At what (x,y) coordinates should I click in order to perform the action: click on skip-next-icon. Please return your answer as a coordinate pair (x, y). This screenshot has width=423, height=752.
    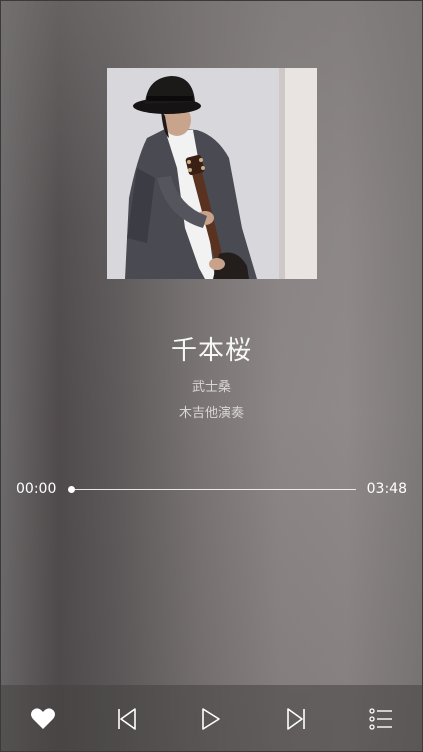
    Looking at the image, I should click on (296, 719).